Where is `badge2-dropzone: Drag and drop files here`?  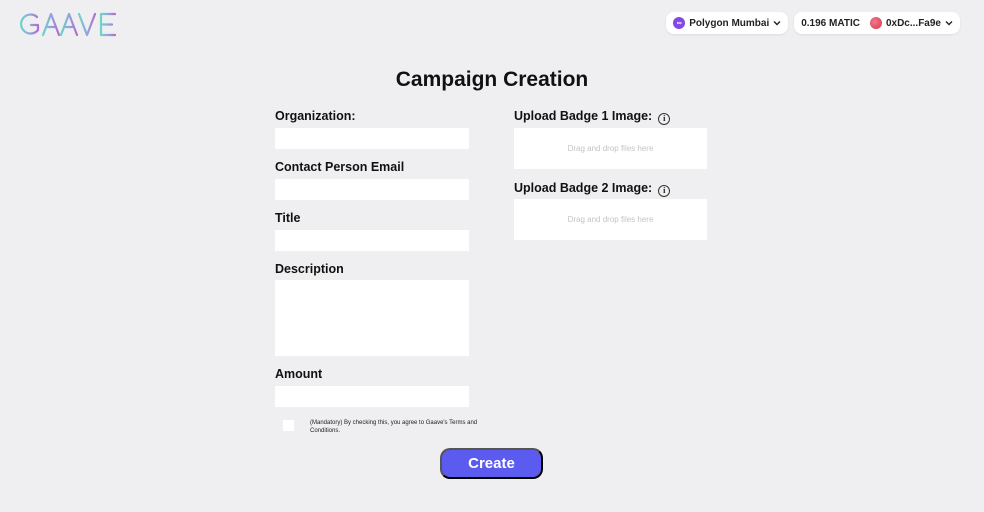 badge2-dropzone: Drag and drop files here is located at coordinates (610, 219).